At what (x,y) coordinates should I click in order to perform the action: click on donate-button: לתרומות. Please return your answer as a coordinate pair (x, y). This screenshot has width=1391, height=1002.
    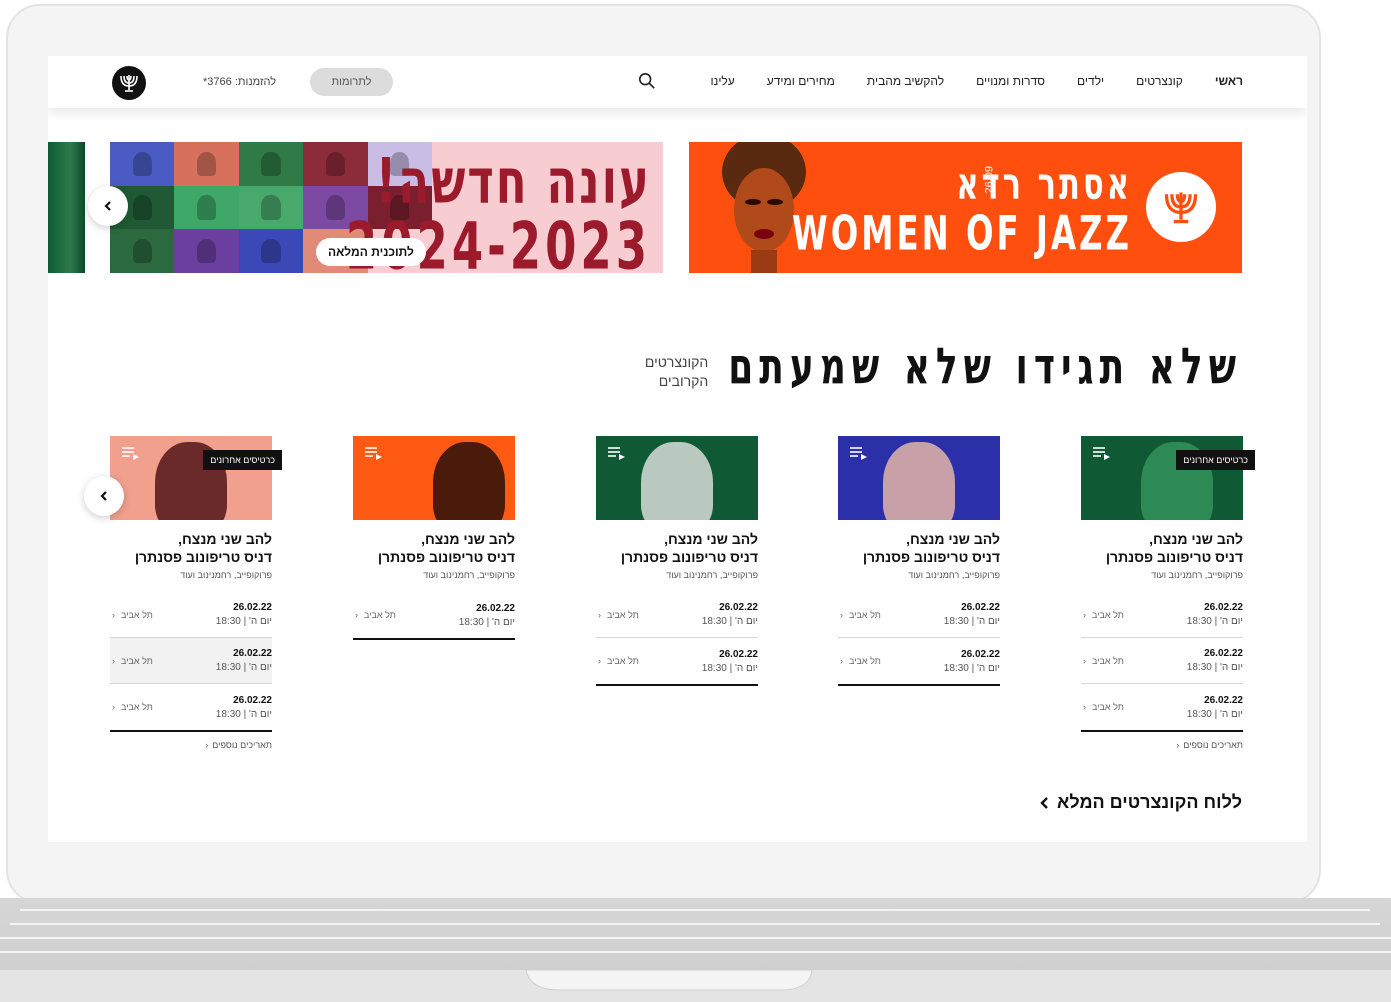
    Looking at the image, I should click on (351, 82).